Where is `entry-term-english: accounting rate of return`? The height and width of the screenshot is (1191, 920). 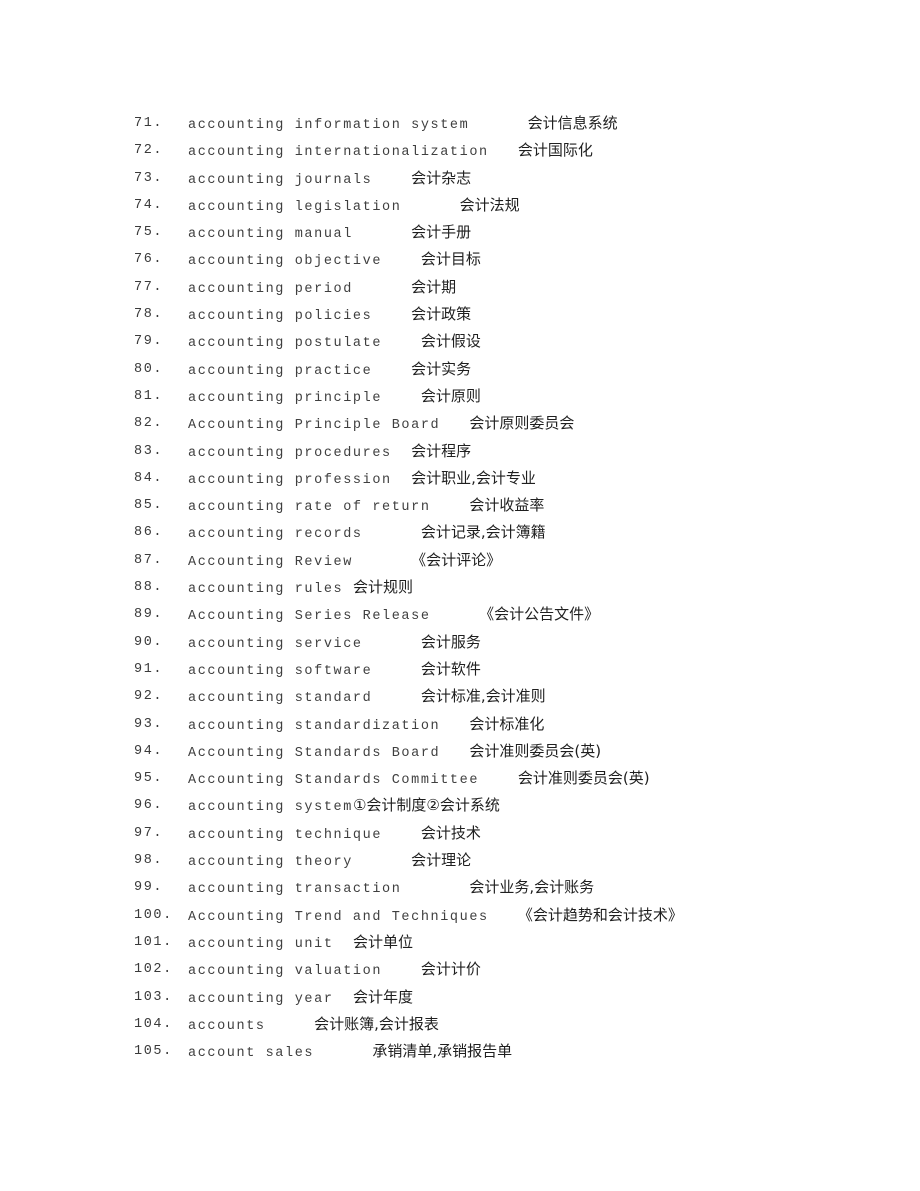 entry-term-english: accounting rate of return is located at coordinates (309, 508).